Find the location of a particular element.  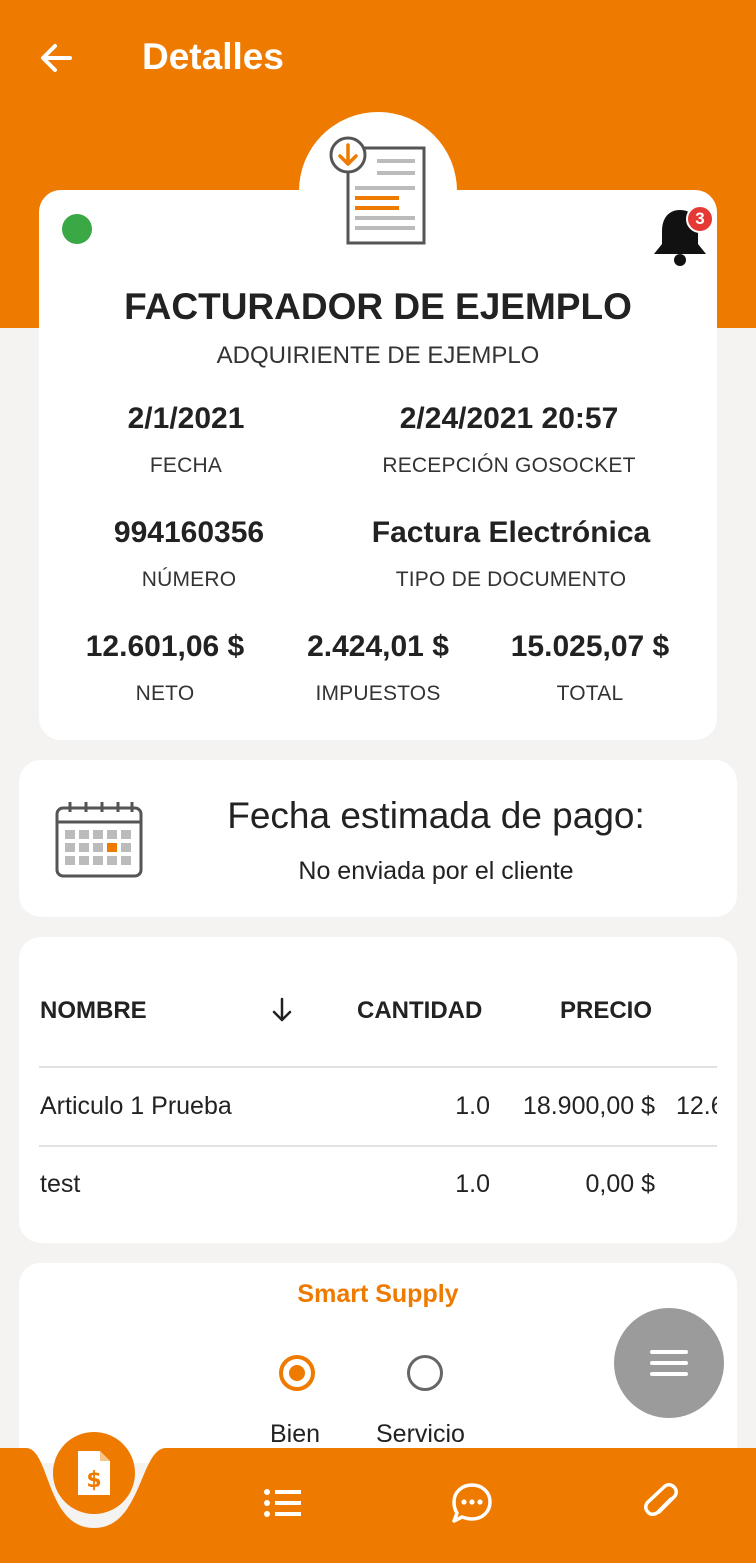

row2-precio: 0,00 $ is located at coordinates (620, 1184).